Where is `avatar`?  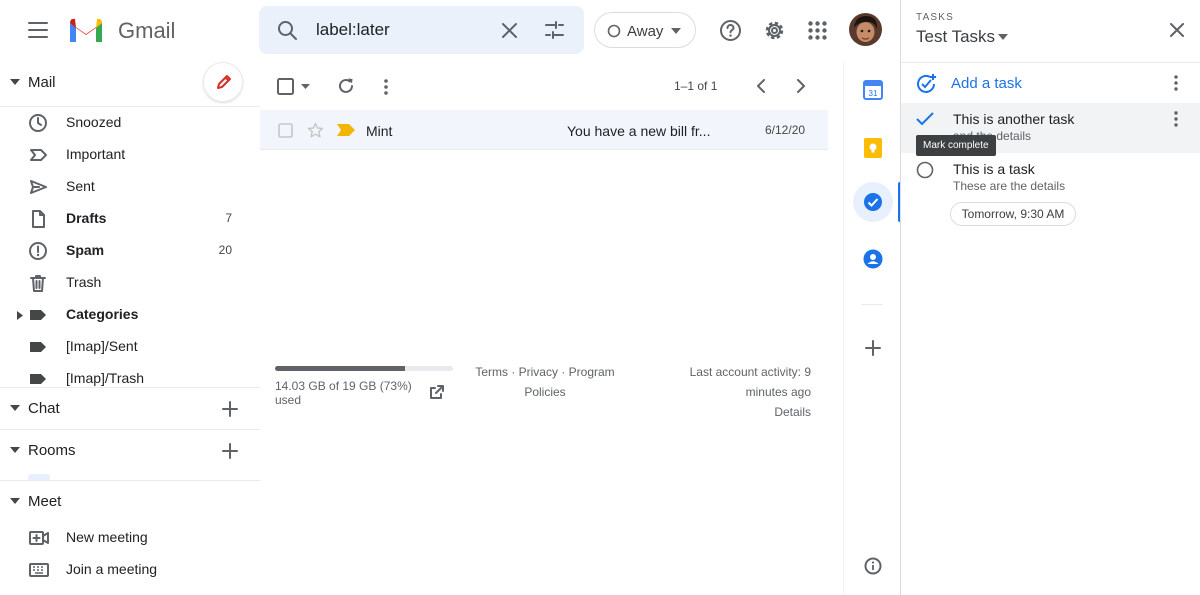
avatar is located at coordinates (865, 29).